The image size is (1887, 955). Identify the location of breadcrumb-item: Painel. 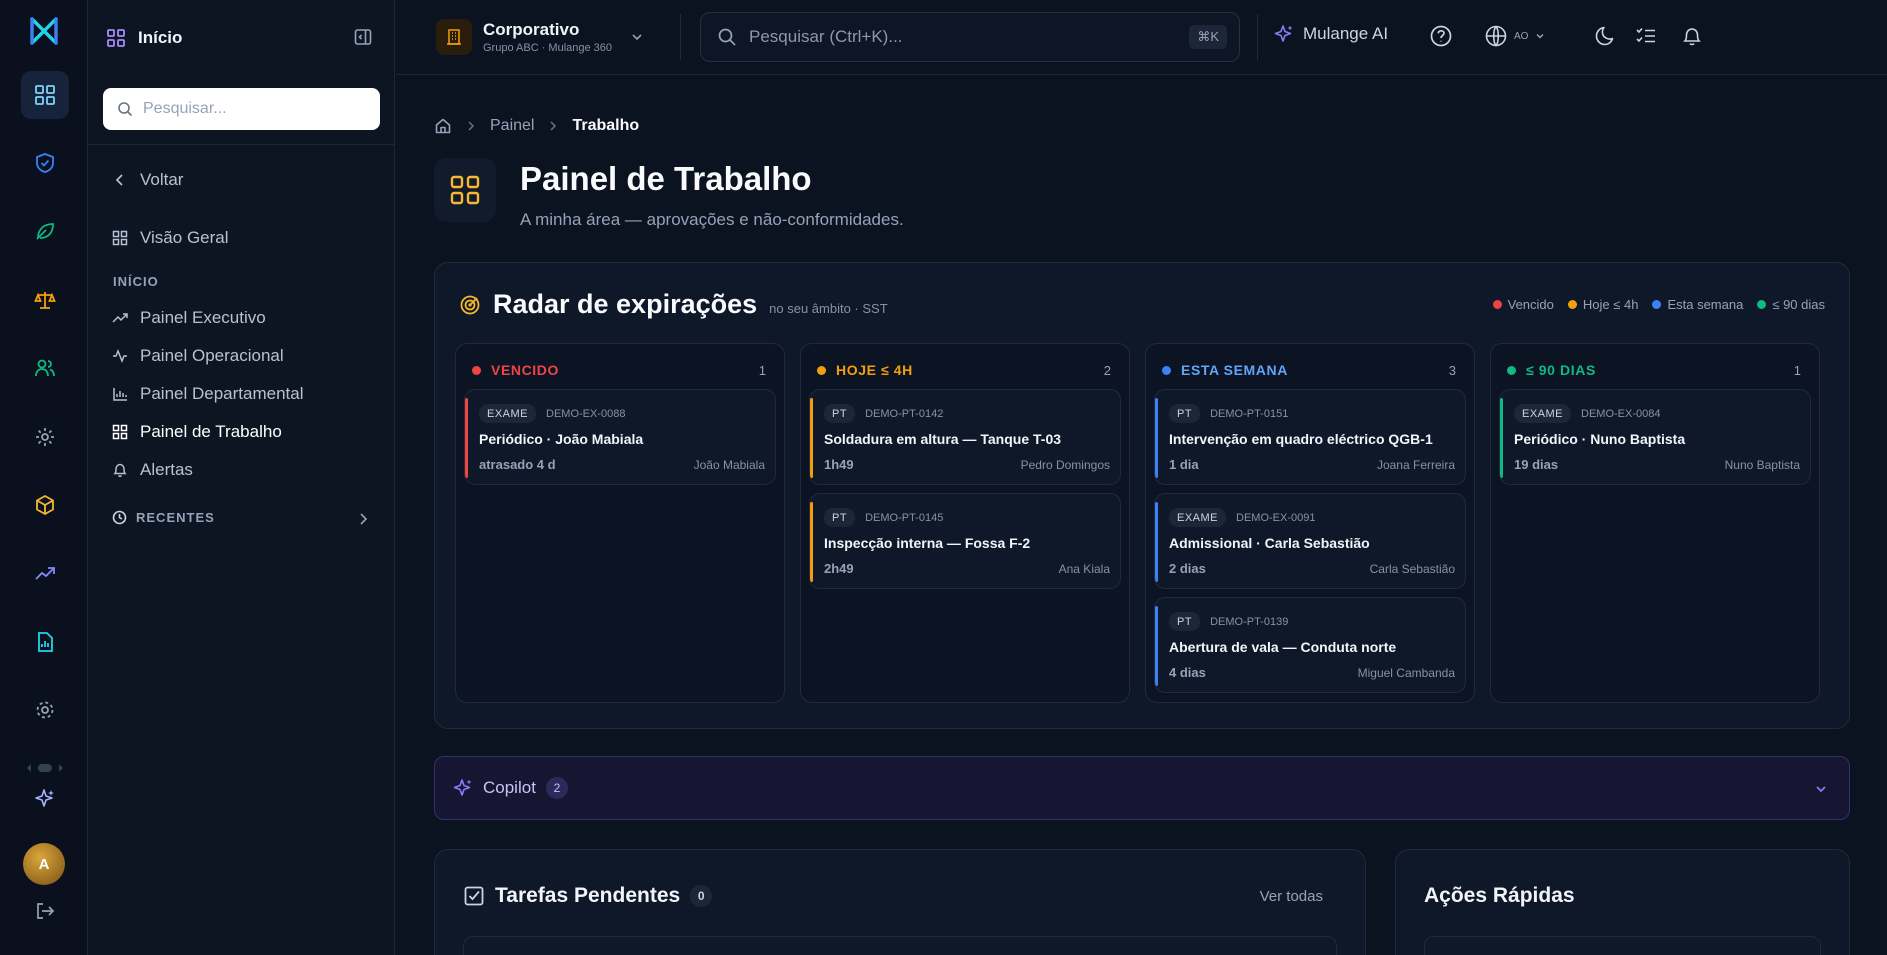
(512, 126).